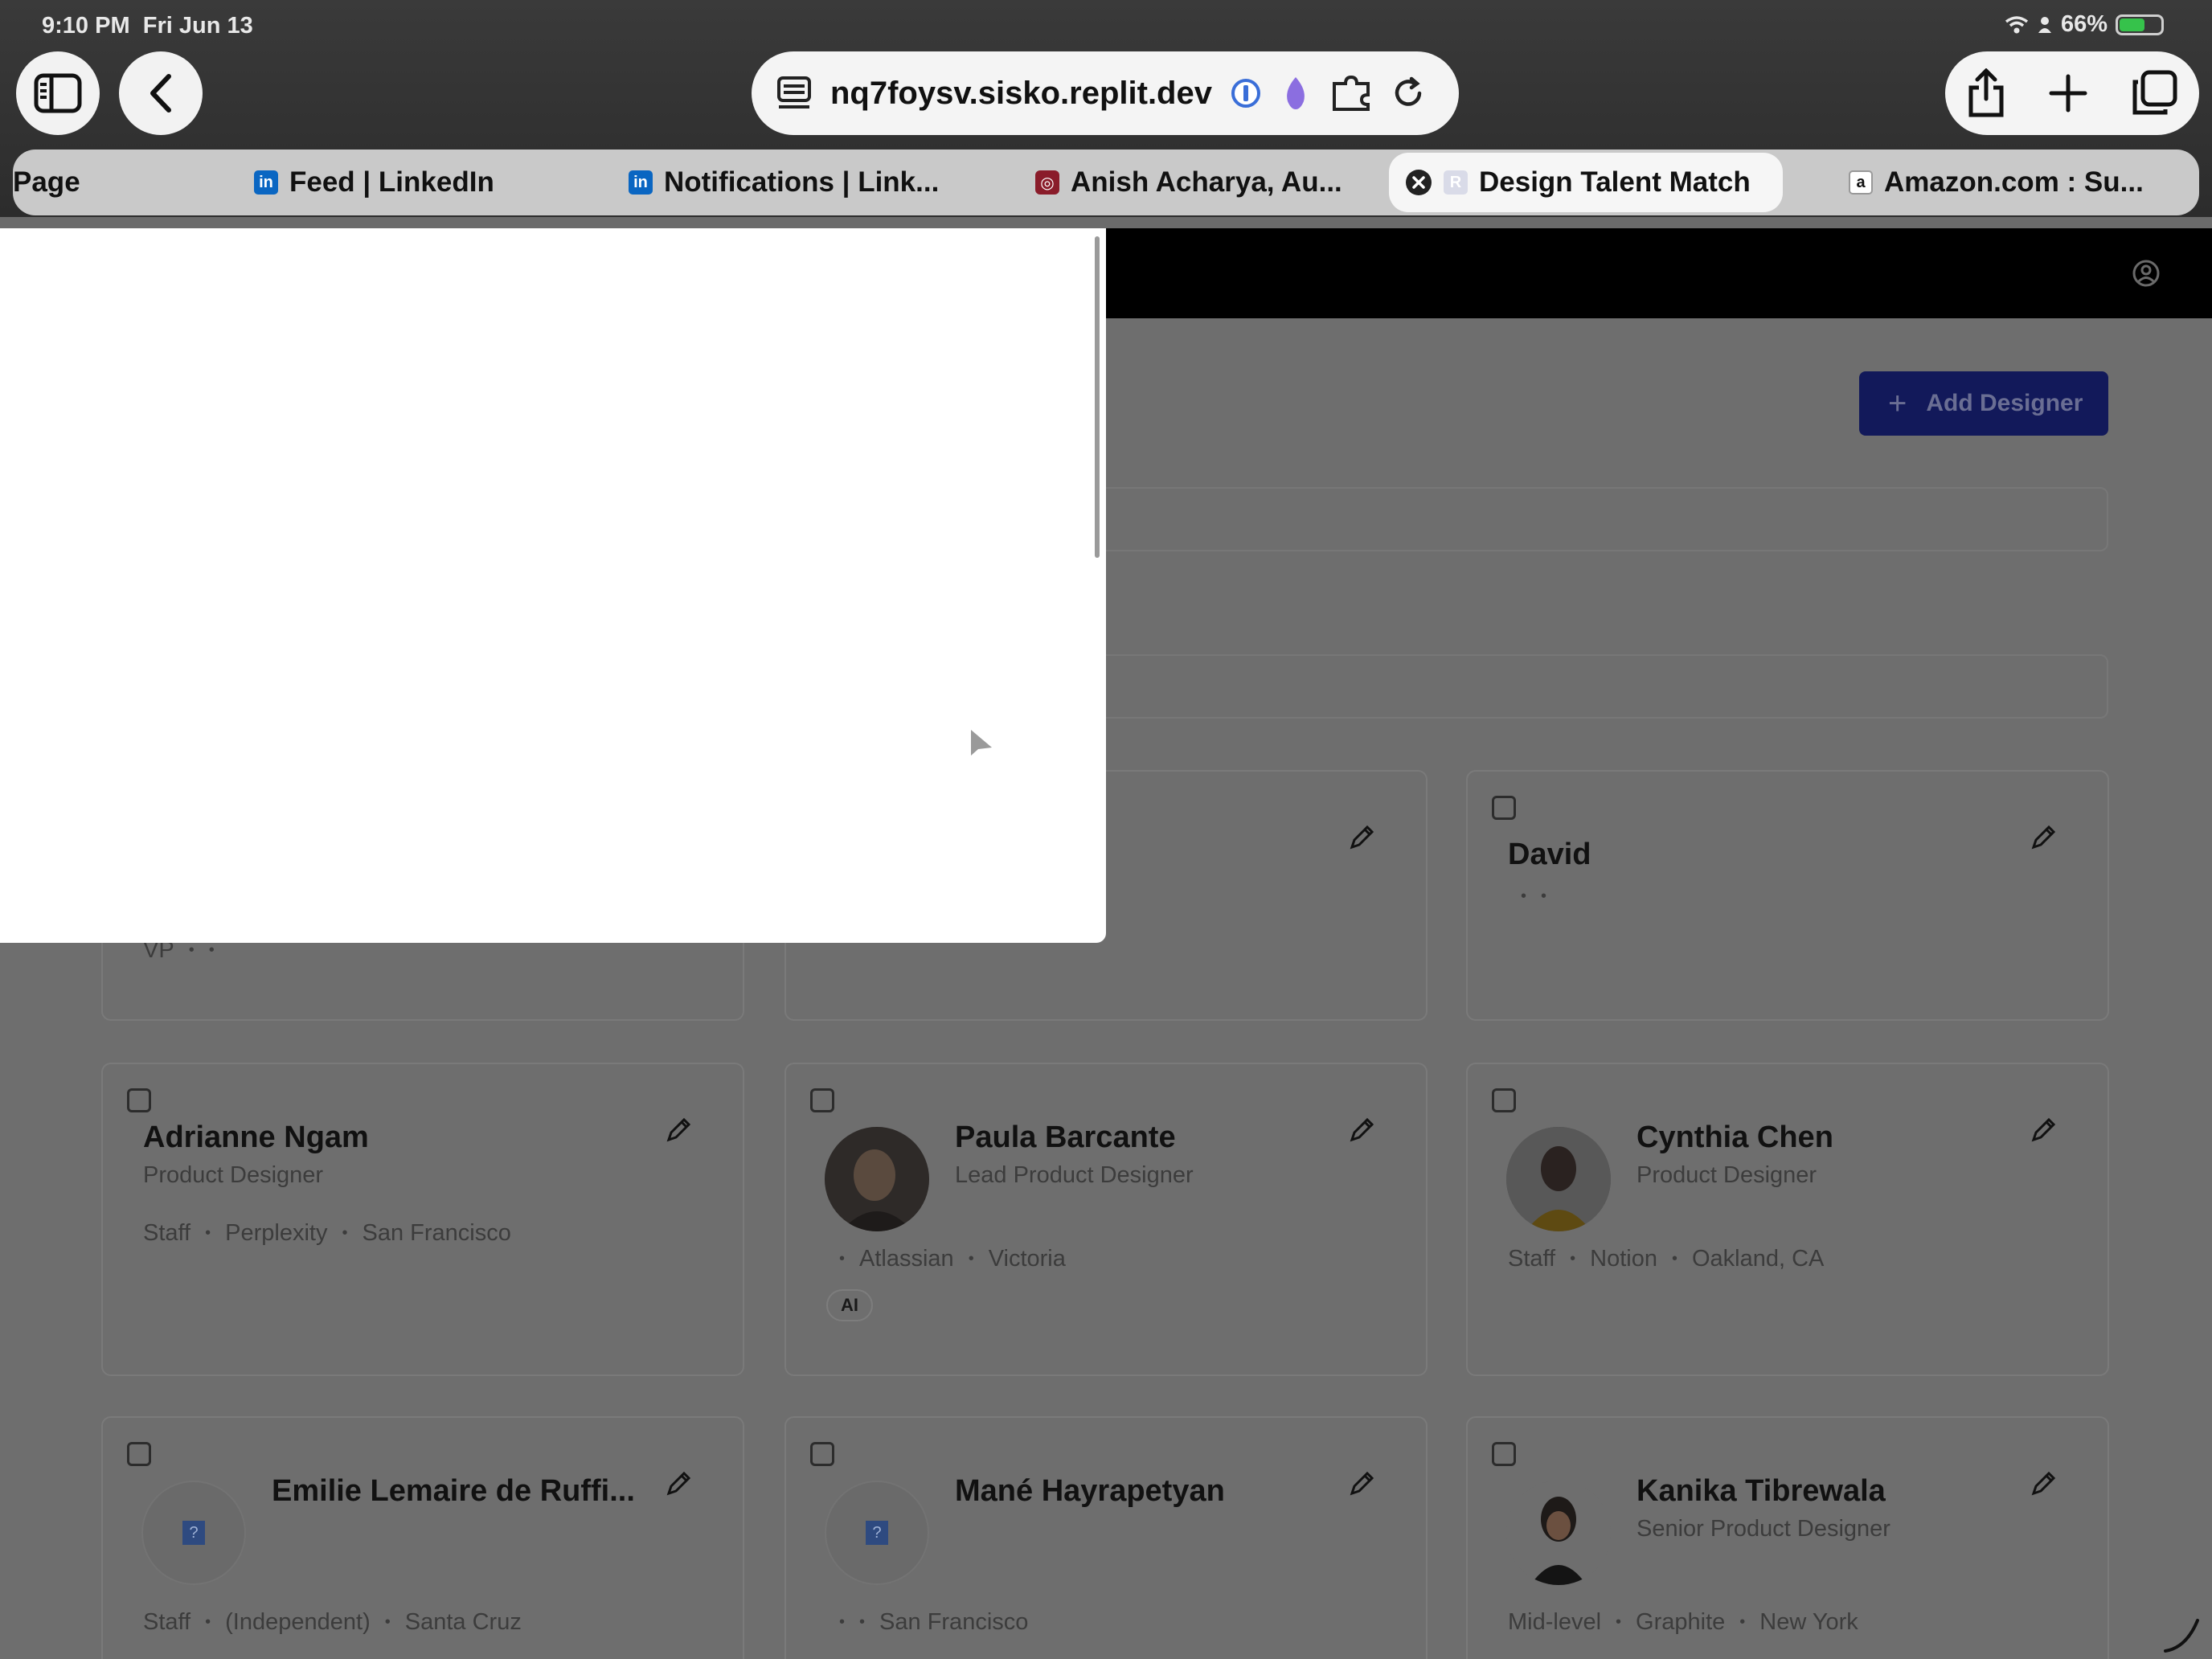  What do you see at coordinates (298, 1622) in the screenshot?
I see `meta-company: (Independent)` at bounding box center [298, 1622].